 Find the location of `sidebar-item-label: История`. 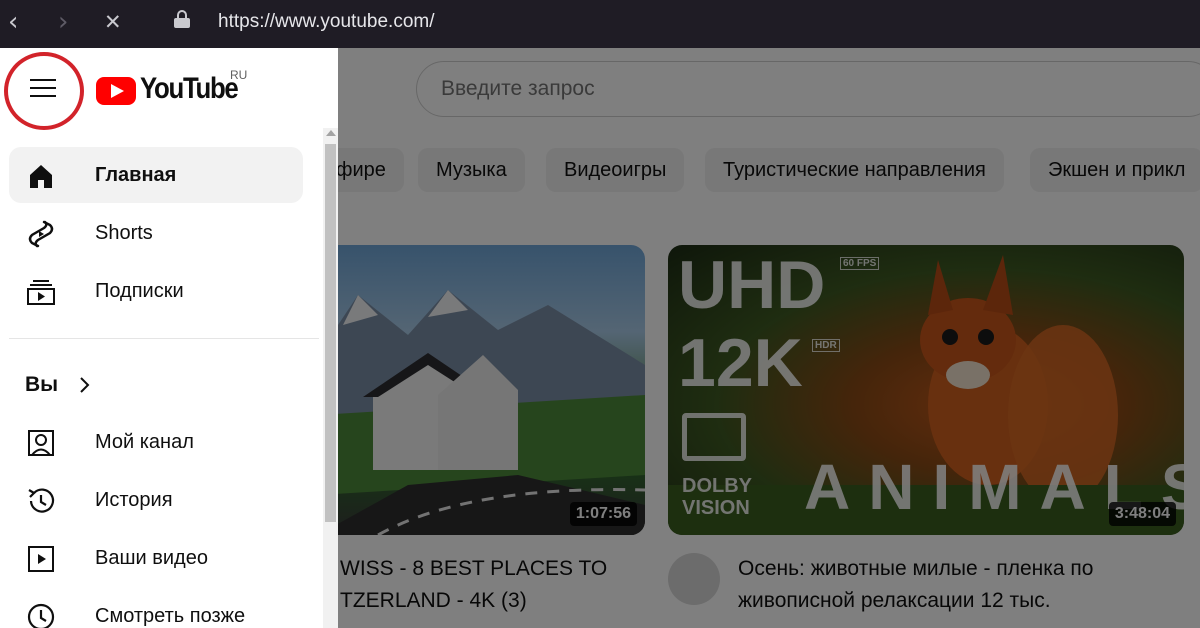

sidebar-item-label: История is located at coordinates (134, 500).